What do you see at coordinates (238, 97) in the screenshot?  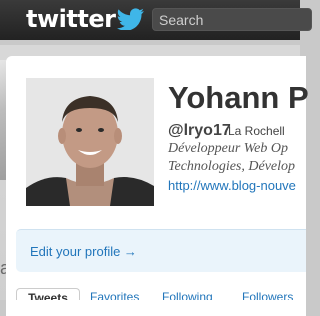 I see `profile-name: Yohann P` at bounding box center [238, 97].